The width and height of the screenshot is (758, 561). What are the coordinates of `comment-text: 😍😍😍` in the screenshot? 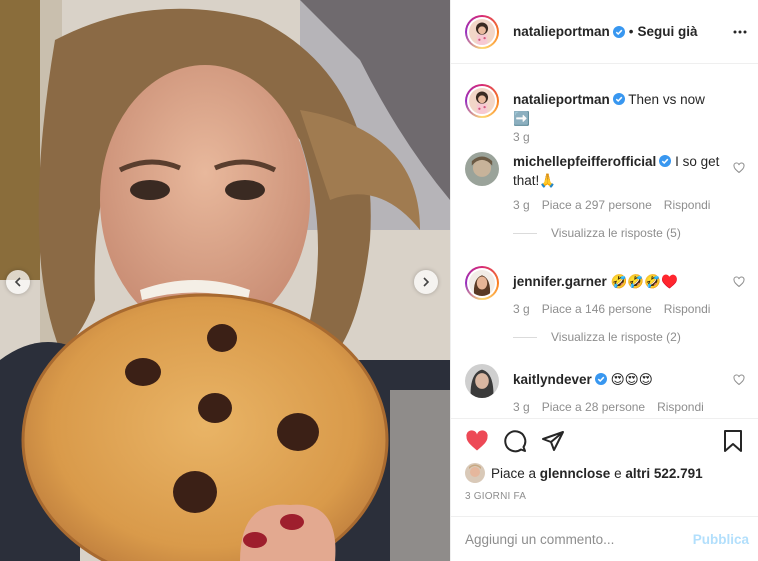 It's located at (631, 379).